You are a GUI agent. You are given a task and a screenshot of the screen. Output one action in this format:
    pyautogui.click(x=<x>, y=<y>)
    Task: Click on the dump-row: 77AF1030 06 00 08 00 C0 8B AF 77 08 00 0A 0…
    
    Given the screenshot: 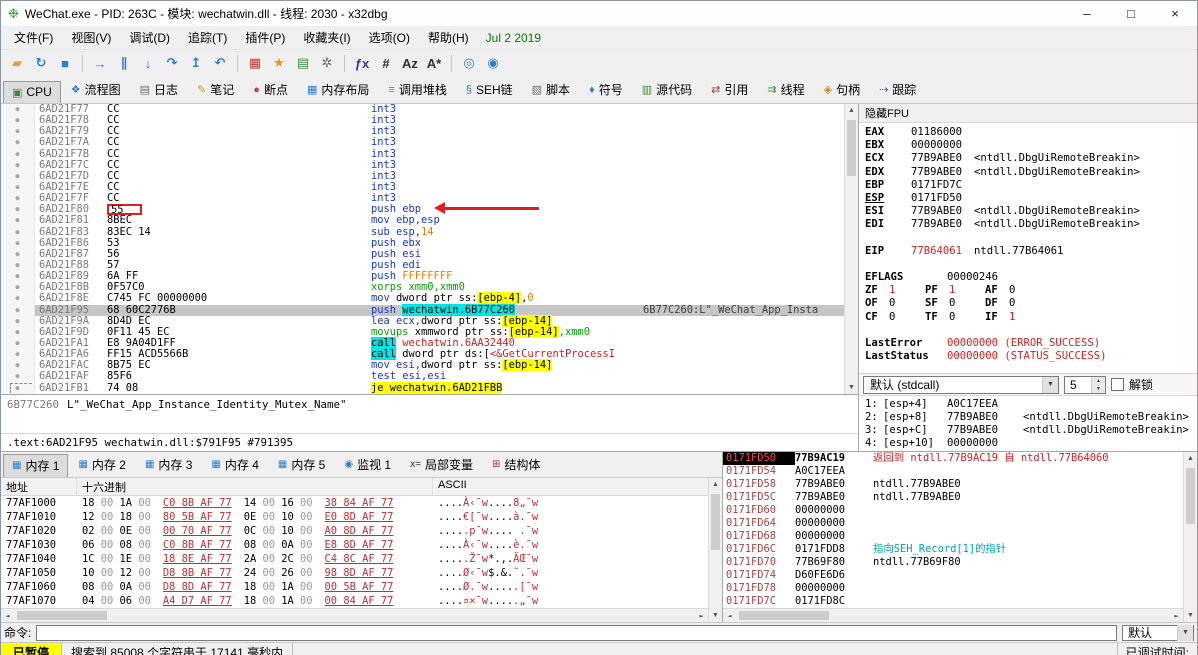 What is the action you would take?
    pyautogui.click(x=354, y=545)
    